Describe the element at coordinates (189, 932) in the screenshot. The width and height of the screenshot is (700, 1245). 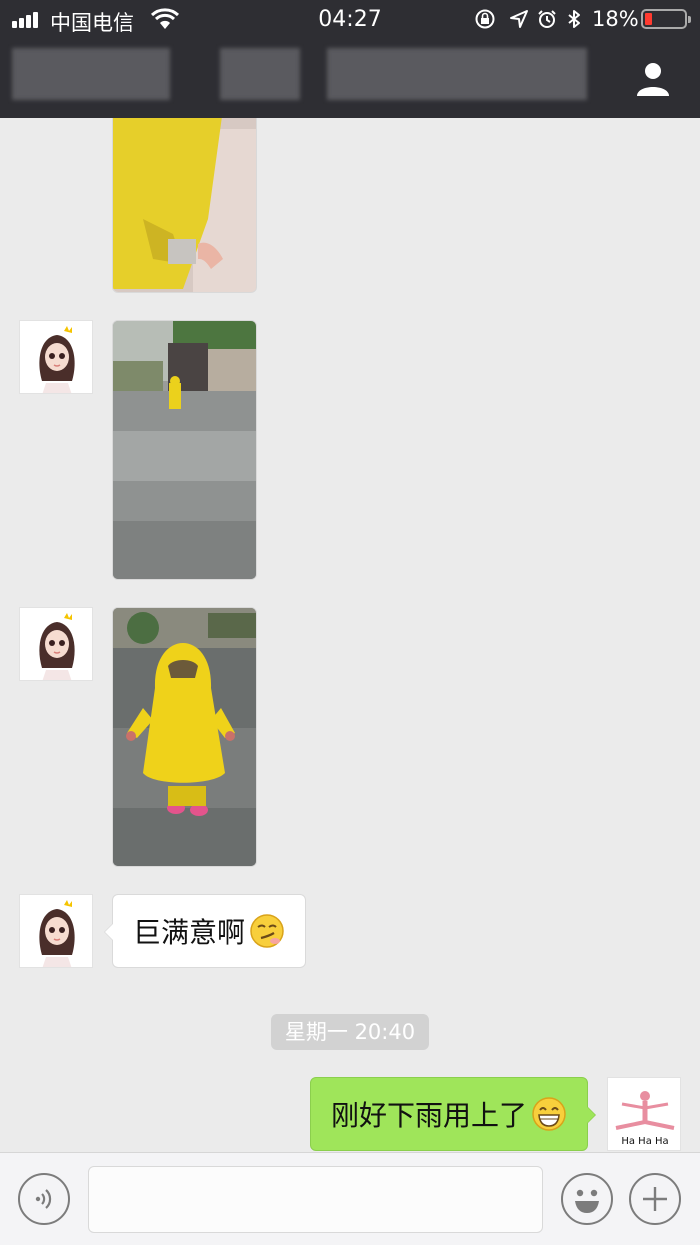
I see `message-text: 巨满意啊` at that location.